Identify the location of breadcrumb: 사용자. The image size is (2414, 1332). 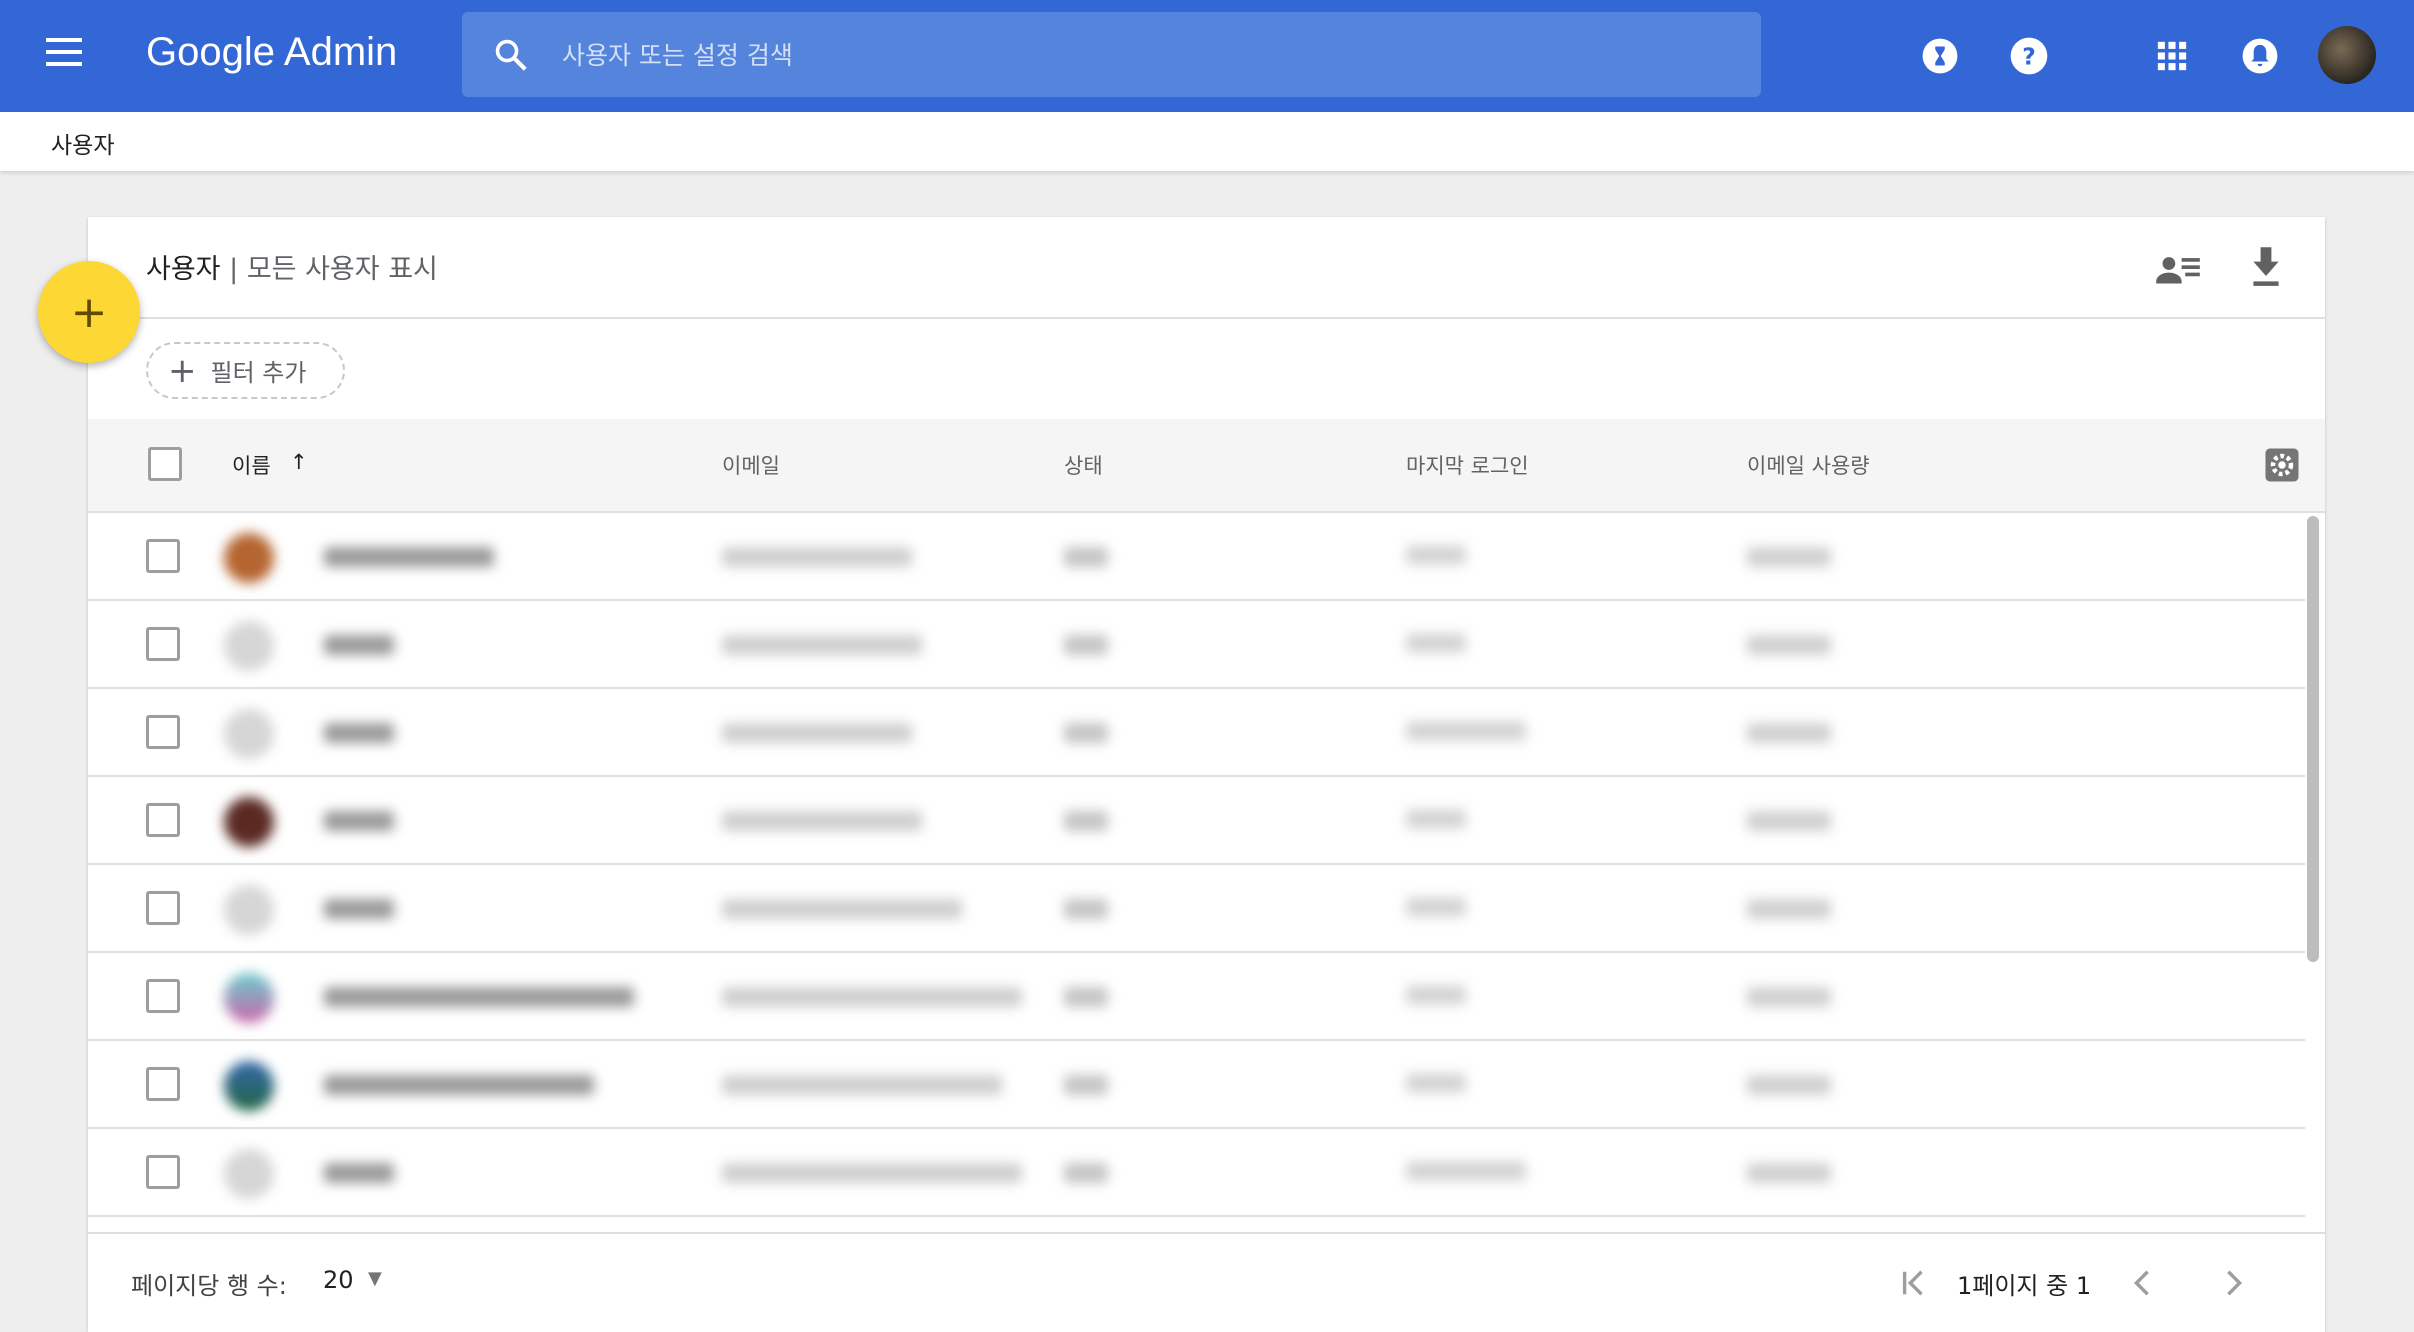
(1207, 141).